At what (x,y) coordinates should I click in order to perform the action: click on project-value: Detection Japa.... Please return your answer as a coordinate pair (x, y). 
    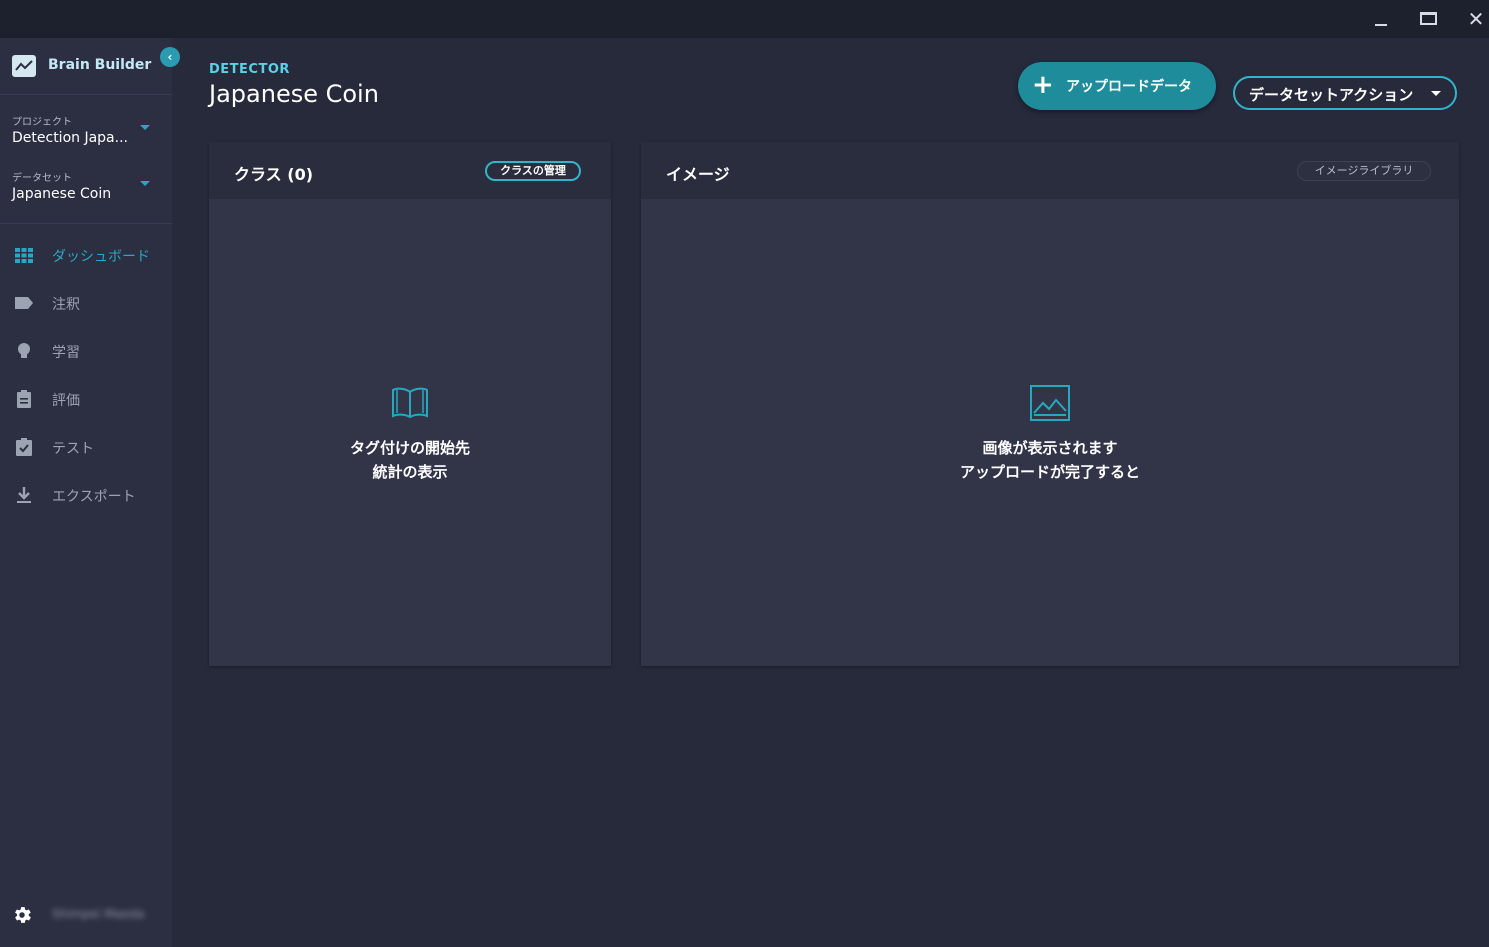
    Looking at the image, I should click on (70, 138).